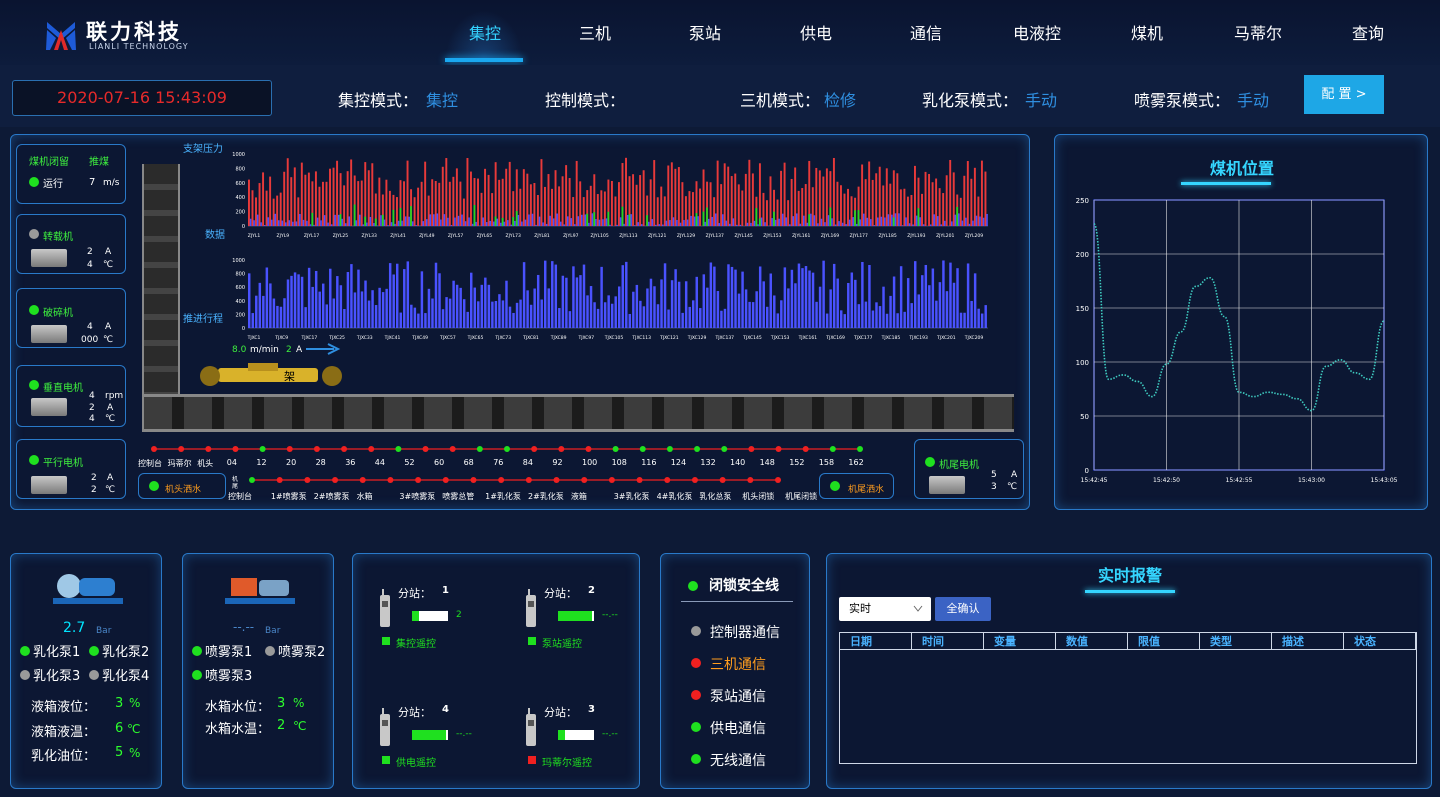 This screenshot has width=1440, height=797. Describe the element at coordinates (182, 486) in the screenshot. I see `head-water-toggle: 机头洒水` at that location.